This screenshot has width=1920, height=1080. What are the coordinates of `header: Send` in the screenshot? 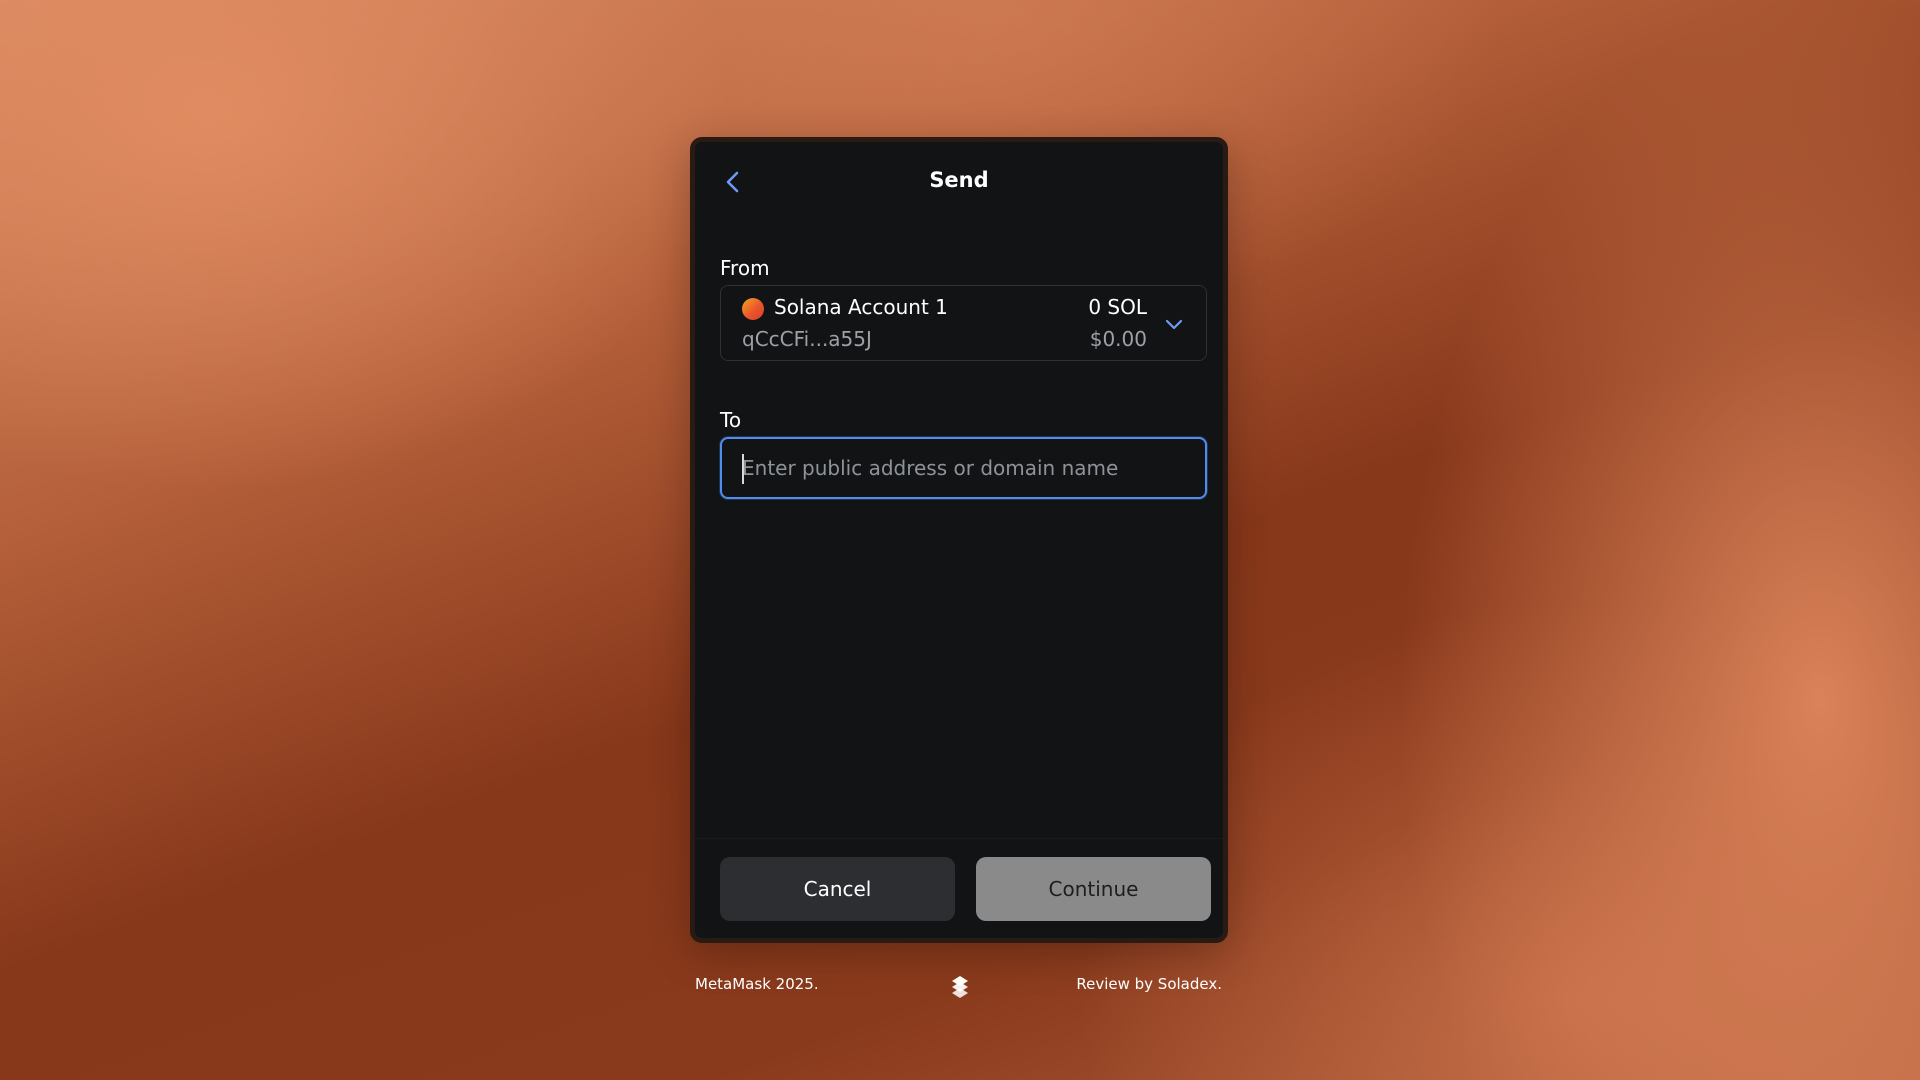 It's located at (959, 180).